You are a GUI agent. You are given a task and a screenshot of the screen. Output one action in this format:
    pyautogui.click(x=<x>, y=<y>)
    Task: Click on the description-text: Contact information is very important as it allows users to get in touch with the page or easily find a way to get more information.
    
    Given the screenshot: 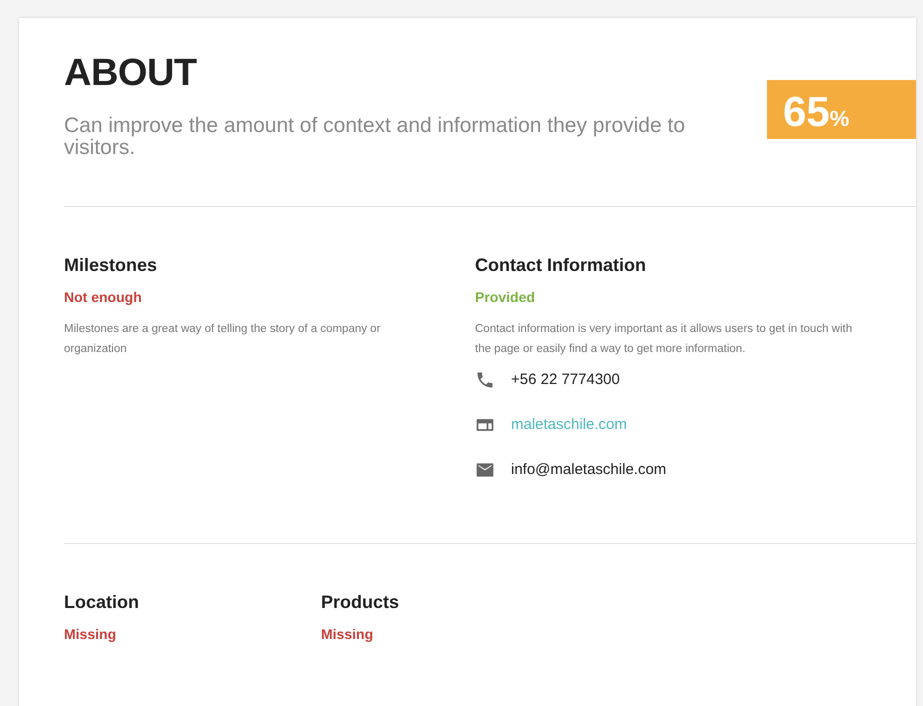 What is the action you would take?
    pyautogui.click(x=664, y=339)
    